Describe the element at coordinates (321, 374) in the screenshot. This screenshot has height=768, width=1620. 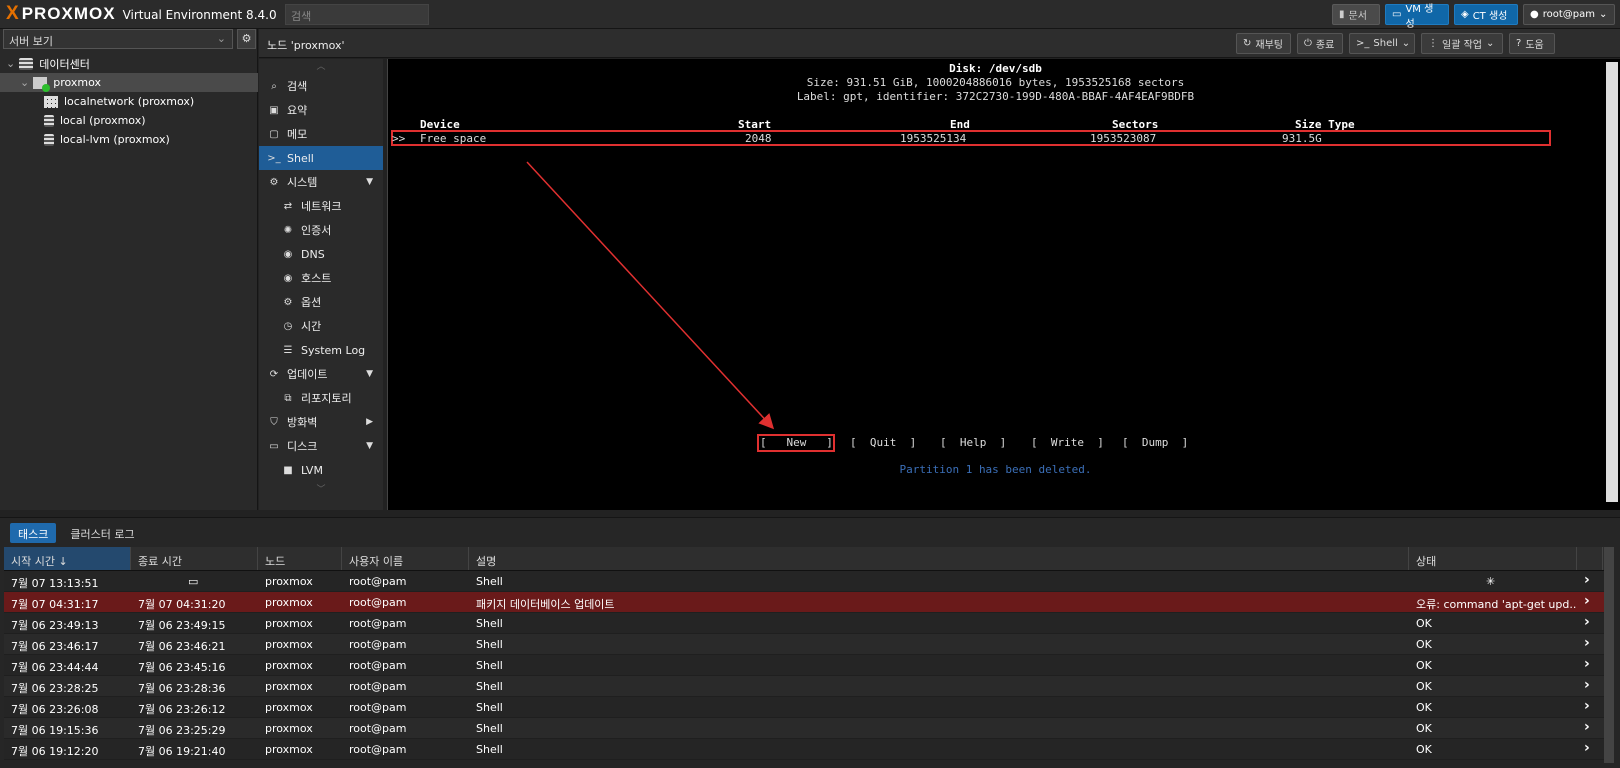
I see `nav-updates: ⟳ 업데이트 ▼` at that location.